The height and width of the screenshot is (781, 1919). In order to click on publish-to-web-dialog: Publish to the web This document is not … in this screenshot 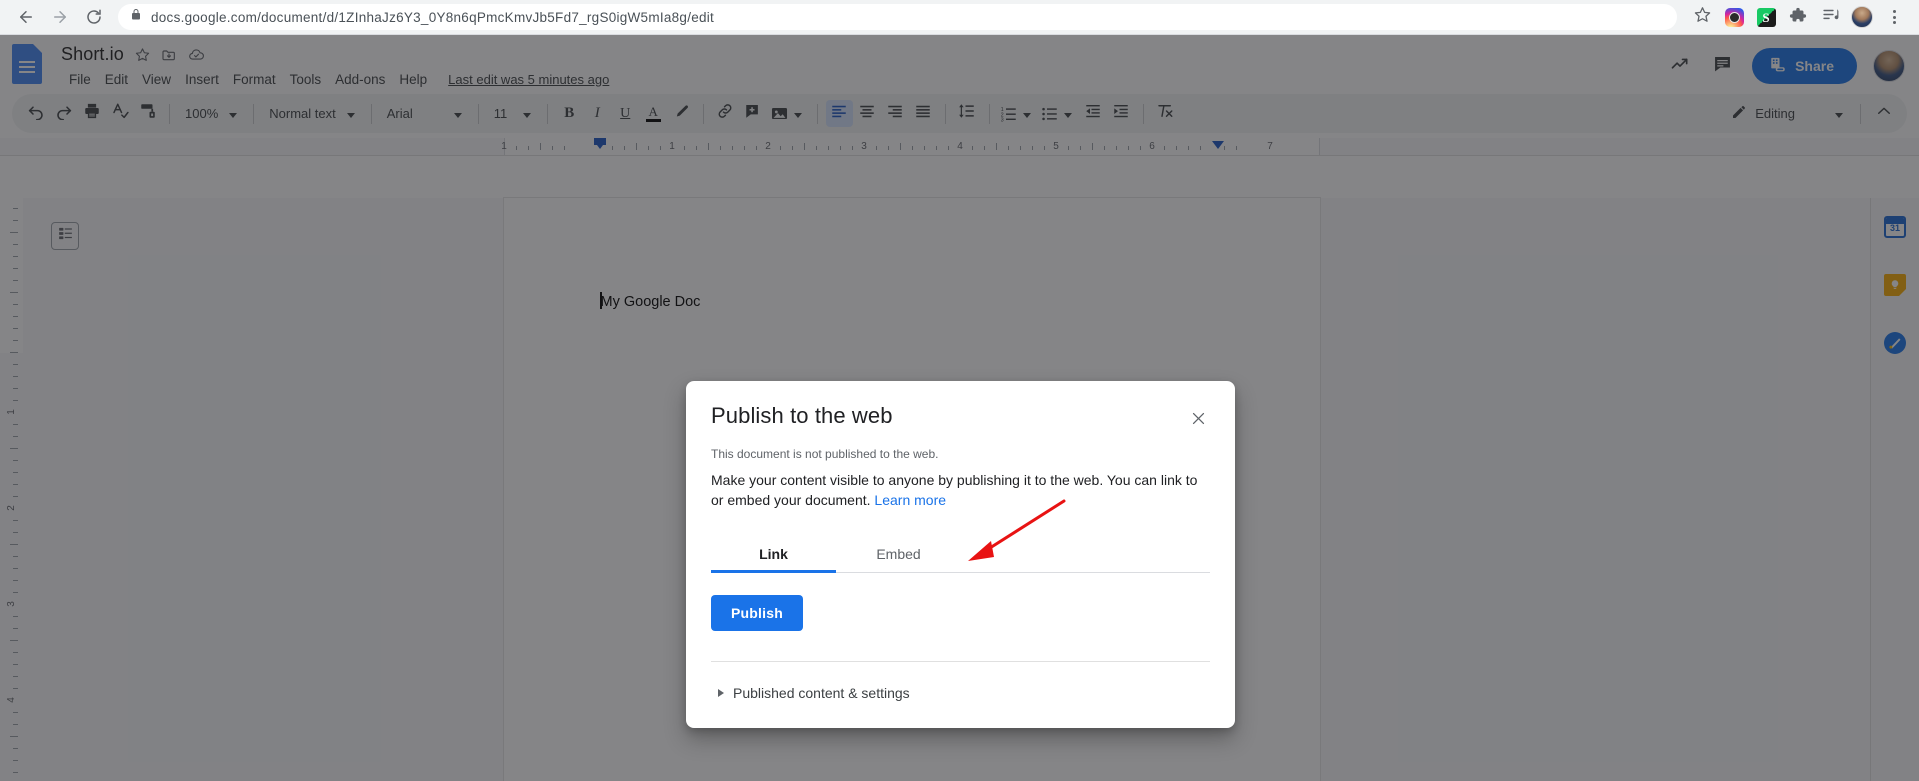, I will do `click(960, 554)`.